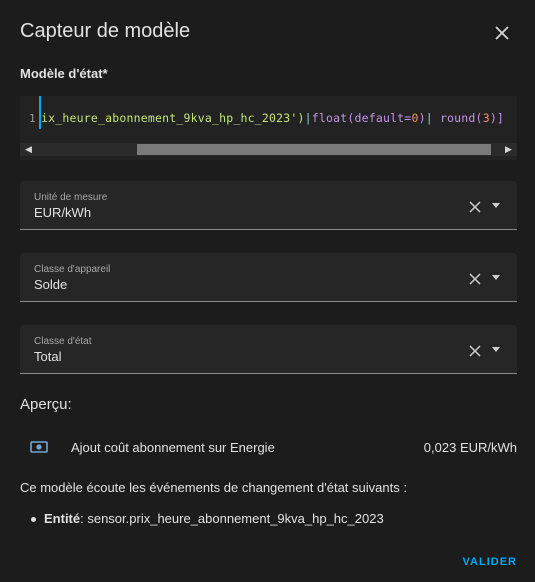  I want to click on entity-label: Entité, so click(62, 518).